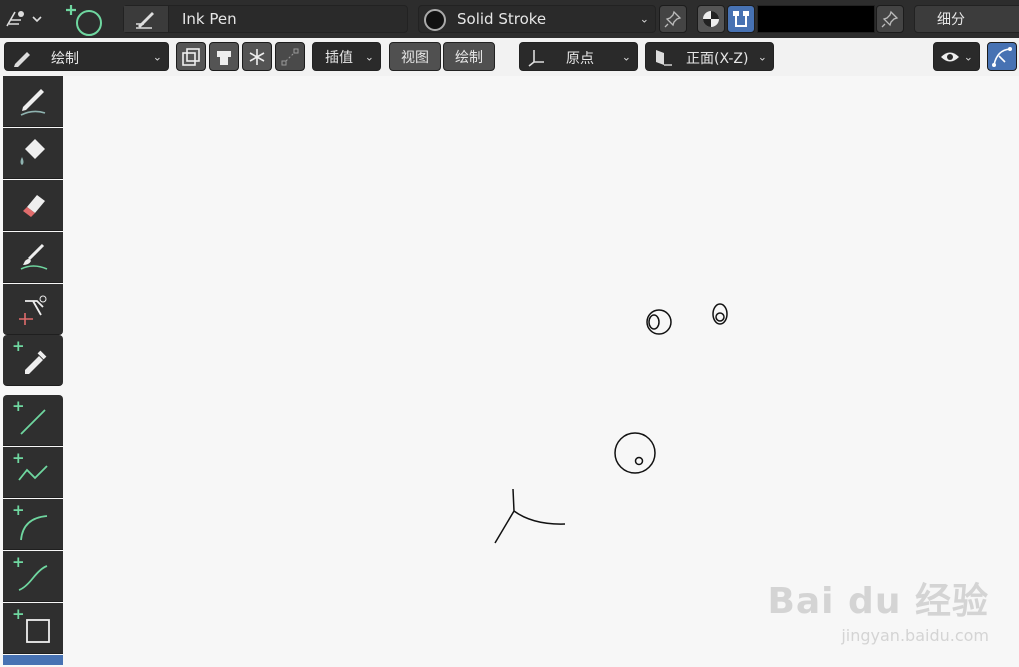  I want to click on snowflake-icon, so click(257, 56).